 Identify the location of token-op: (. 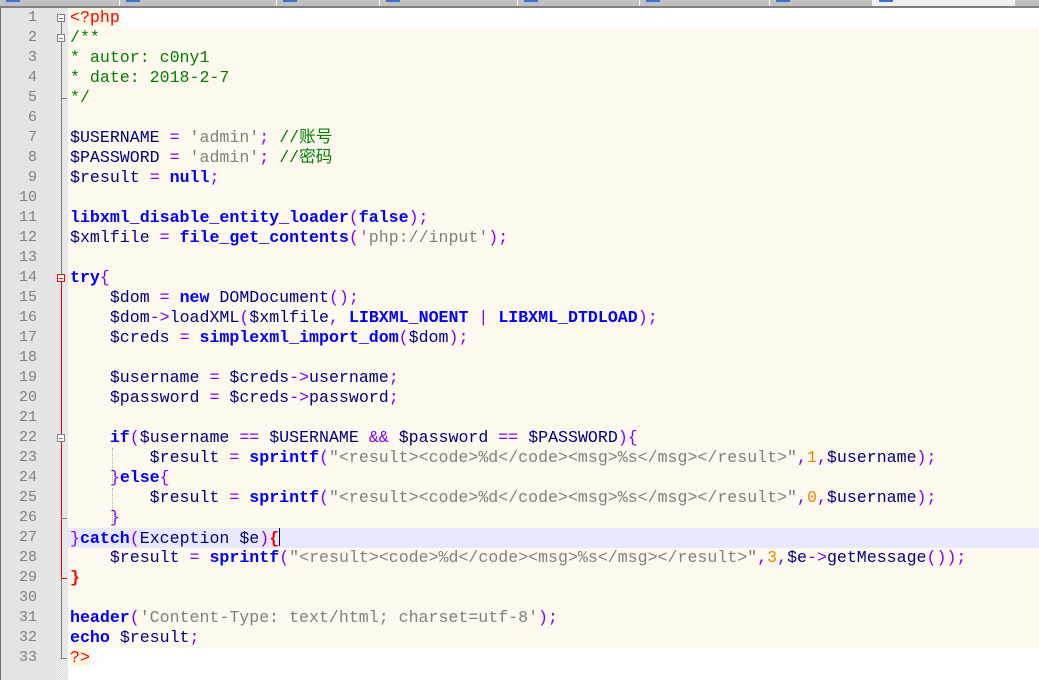
(353, 217).